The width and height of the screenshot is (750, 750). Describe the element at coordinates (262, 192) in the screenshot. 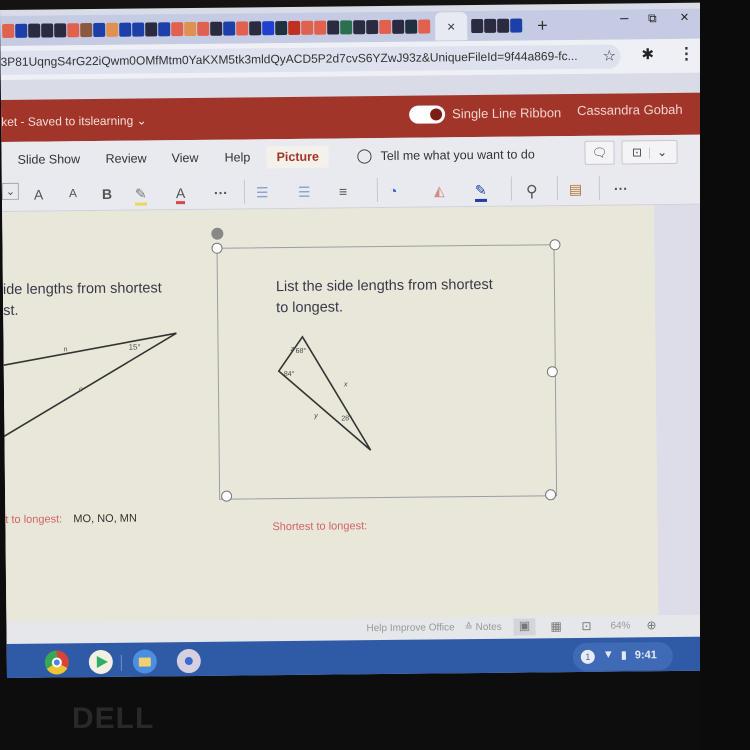

I see `bullets-icon: ☰` at that location.